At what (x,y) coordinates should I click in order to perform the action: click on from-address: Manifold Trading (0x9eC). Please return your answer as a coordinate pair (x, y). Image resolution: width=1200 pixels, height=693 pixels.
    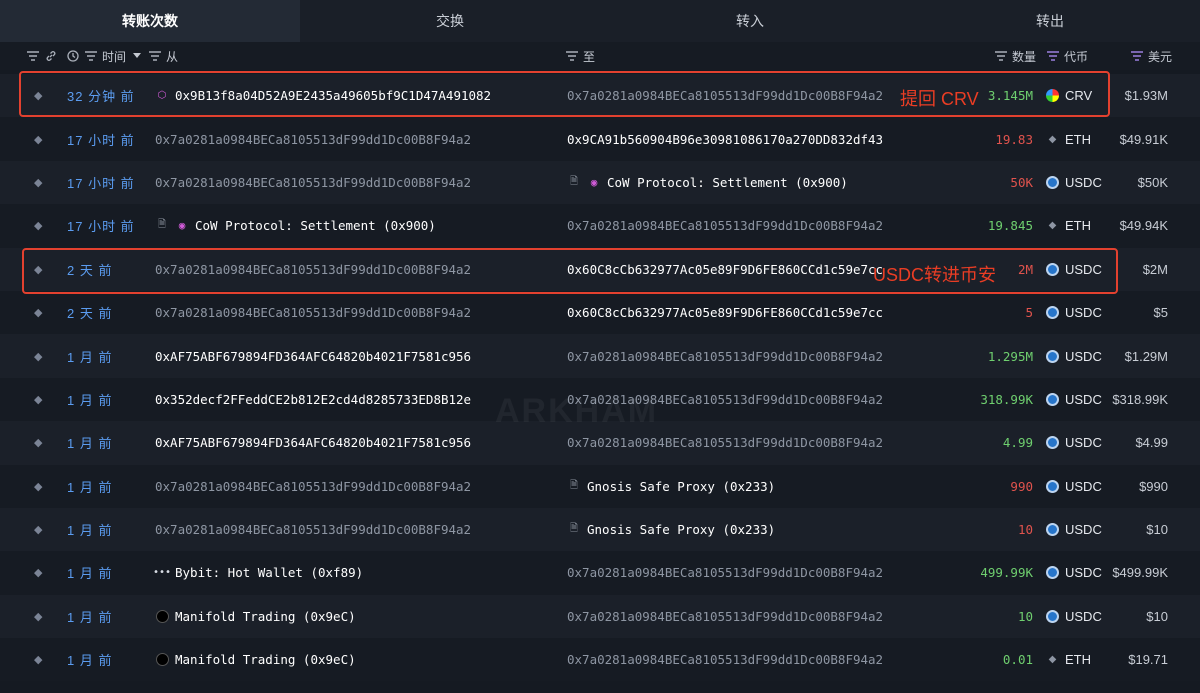
    Looking at the image, I should click on (255, 659).